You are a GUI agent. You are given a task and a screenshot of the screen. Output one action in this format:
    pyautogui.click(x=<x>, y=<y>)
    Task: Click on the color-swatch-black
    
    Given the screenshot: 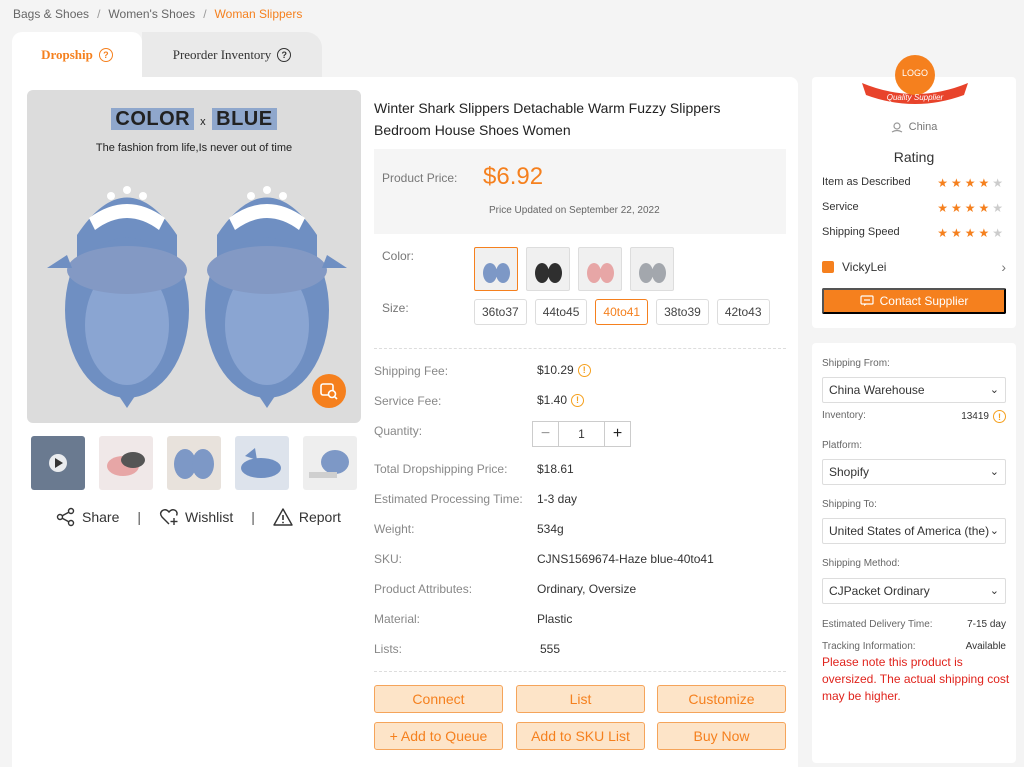 What is the action you would take?
    pyautogui.click(x=548, y=269)
    